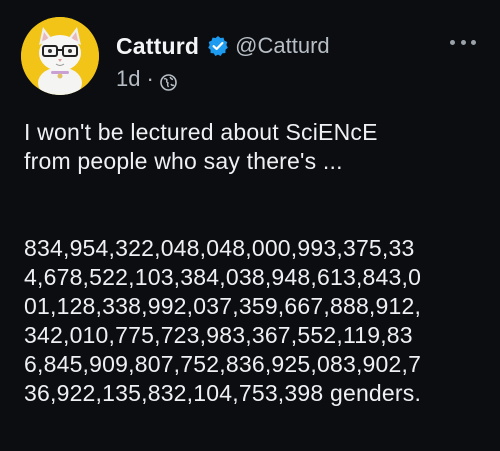  I want to click on number-line: 36,922,135,832,104,753,398 genders., so click(223, 393).